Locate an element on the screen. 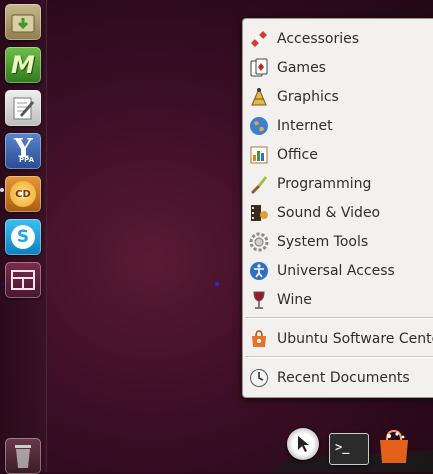 The image size is (433, 474). menu-item-label: Universal Access is located at coordinates (336, 271).